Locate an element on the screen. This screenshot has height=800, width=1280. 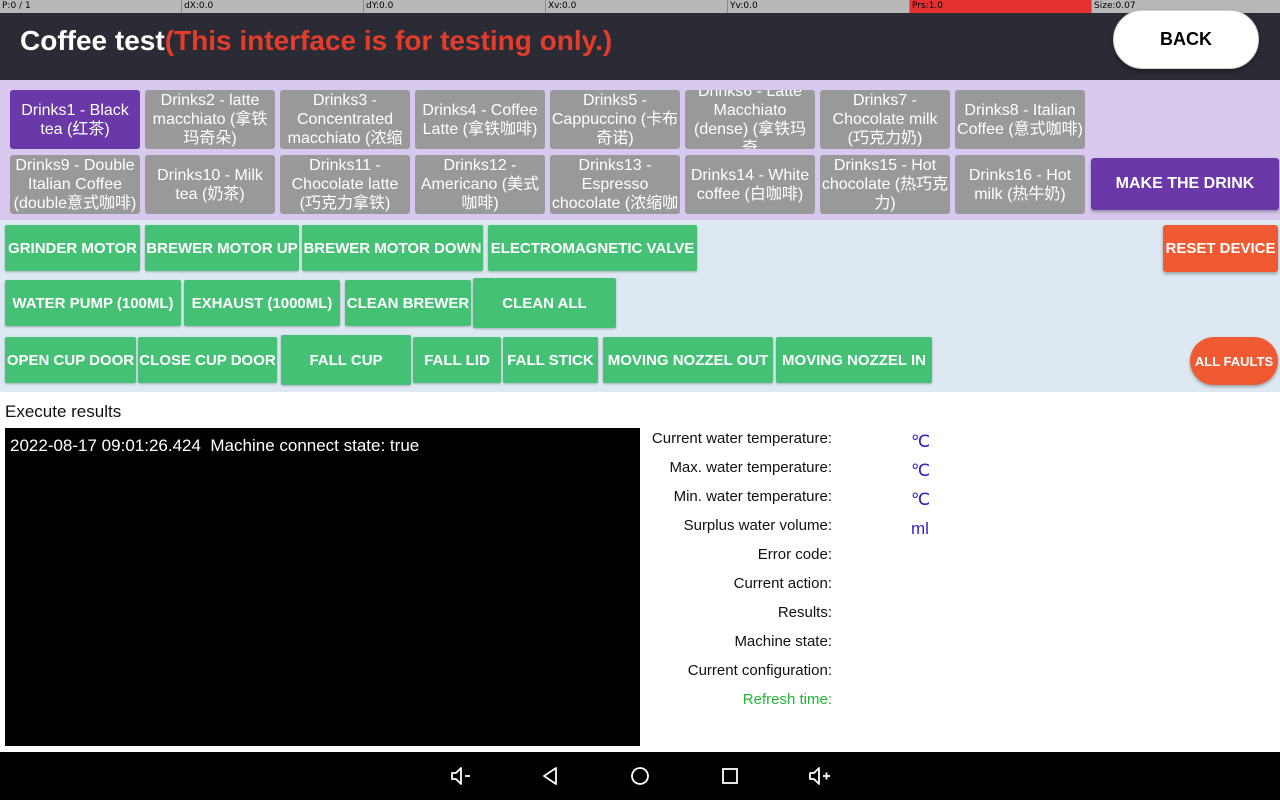
min-water-temp-label: Min. water temperature: is located at coordinates (752, 496).